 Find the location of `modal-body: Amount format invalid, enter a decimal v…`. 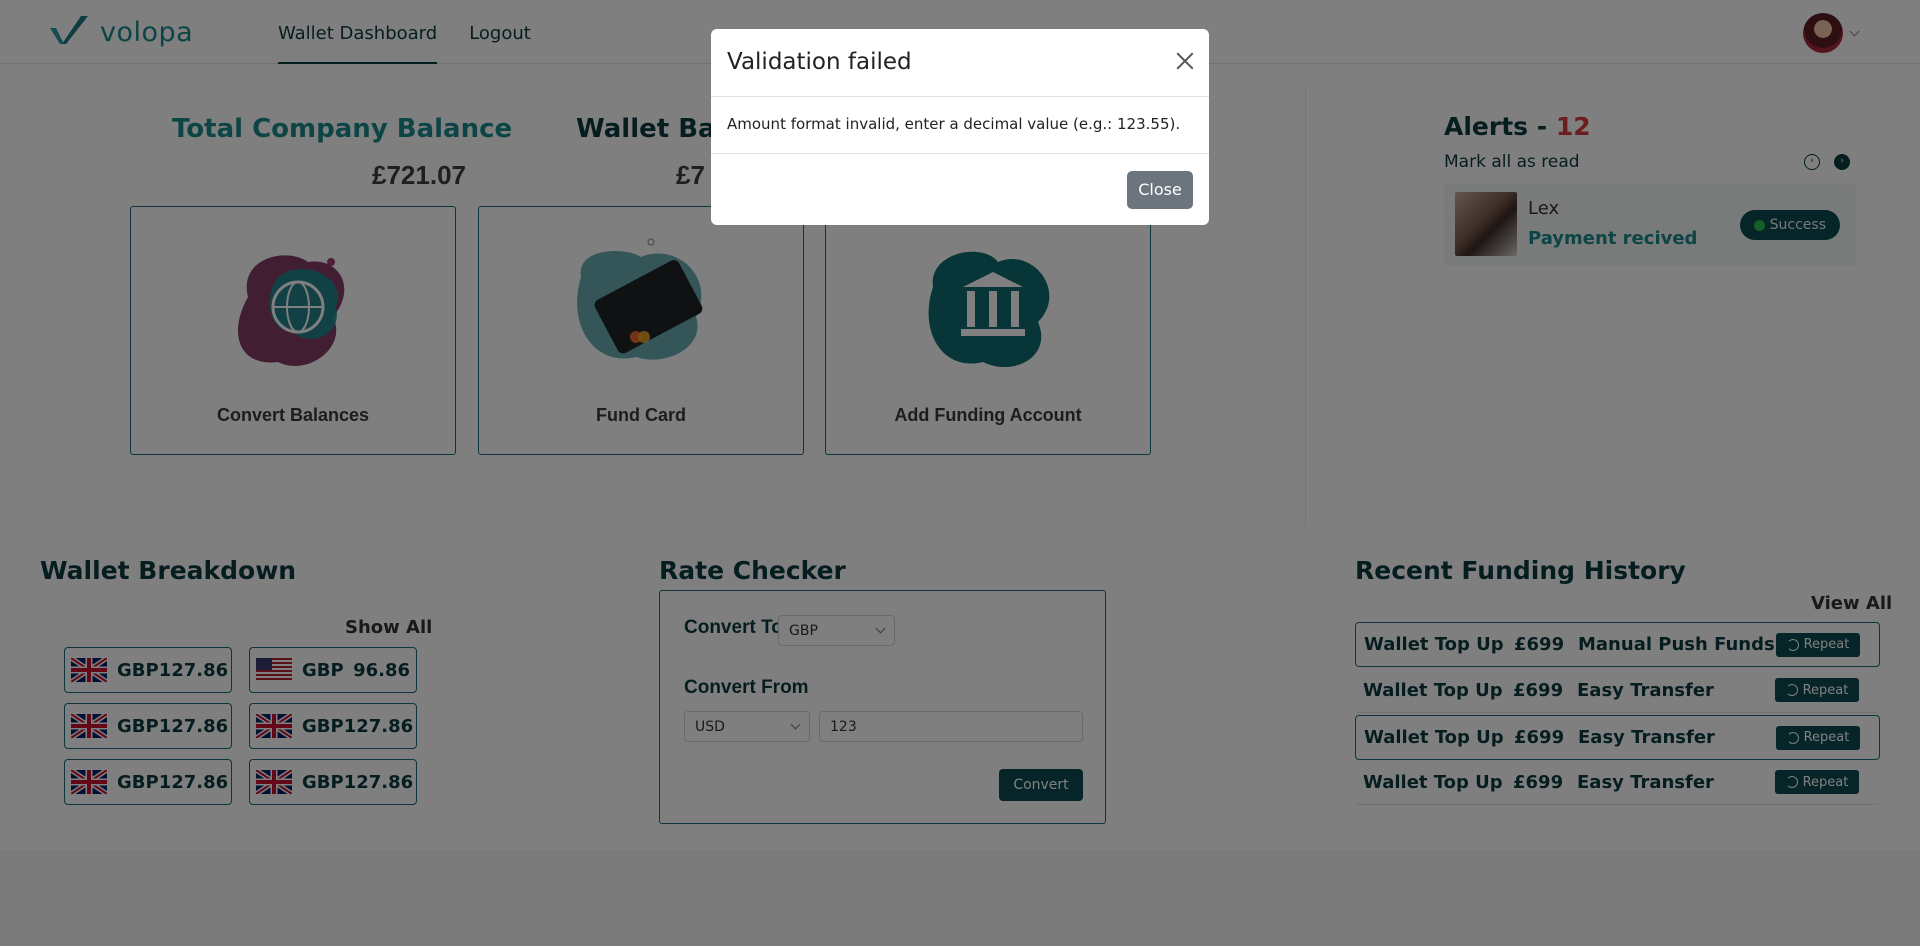

modal-body: Amount format invalid, enter a decimal v… is located at coordinates (960, 125).